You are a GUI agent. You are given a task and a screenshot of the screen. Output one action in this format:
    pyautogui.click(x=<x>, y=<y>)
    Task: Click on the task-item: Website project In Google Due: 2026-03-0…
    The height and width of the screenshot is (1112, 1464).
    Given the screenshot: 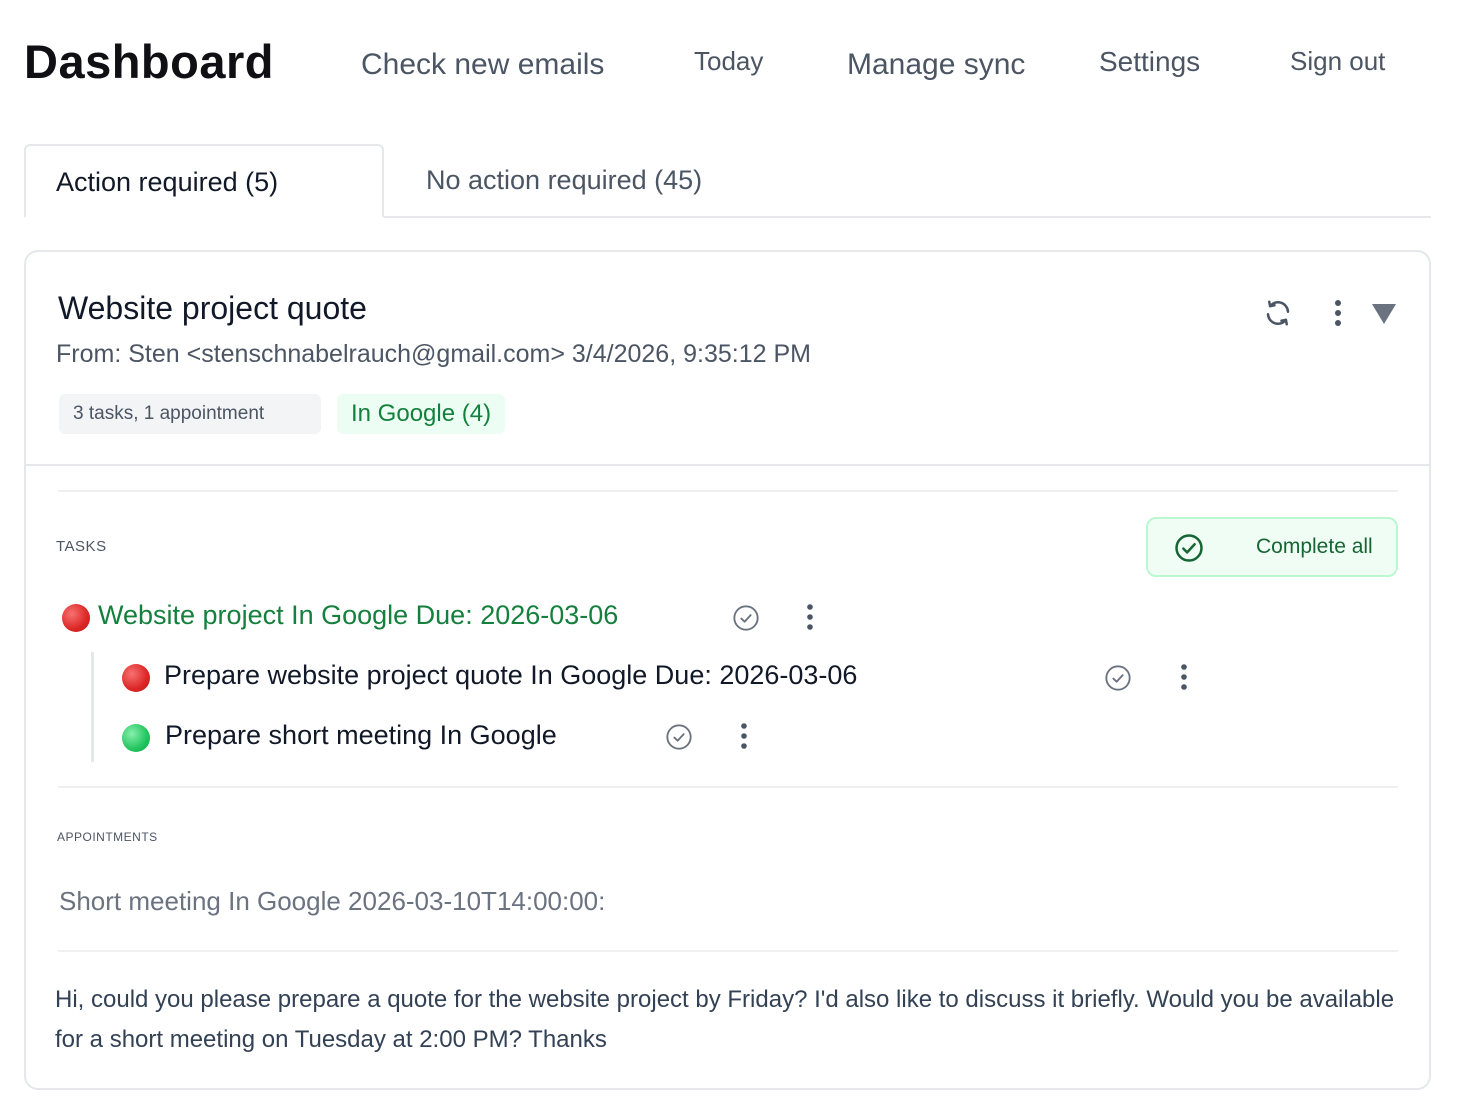 What is the action you would take?
    pyautogui.click(x=437, y=618)
    